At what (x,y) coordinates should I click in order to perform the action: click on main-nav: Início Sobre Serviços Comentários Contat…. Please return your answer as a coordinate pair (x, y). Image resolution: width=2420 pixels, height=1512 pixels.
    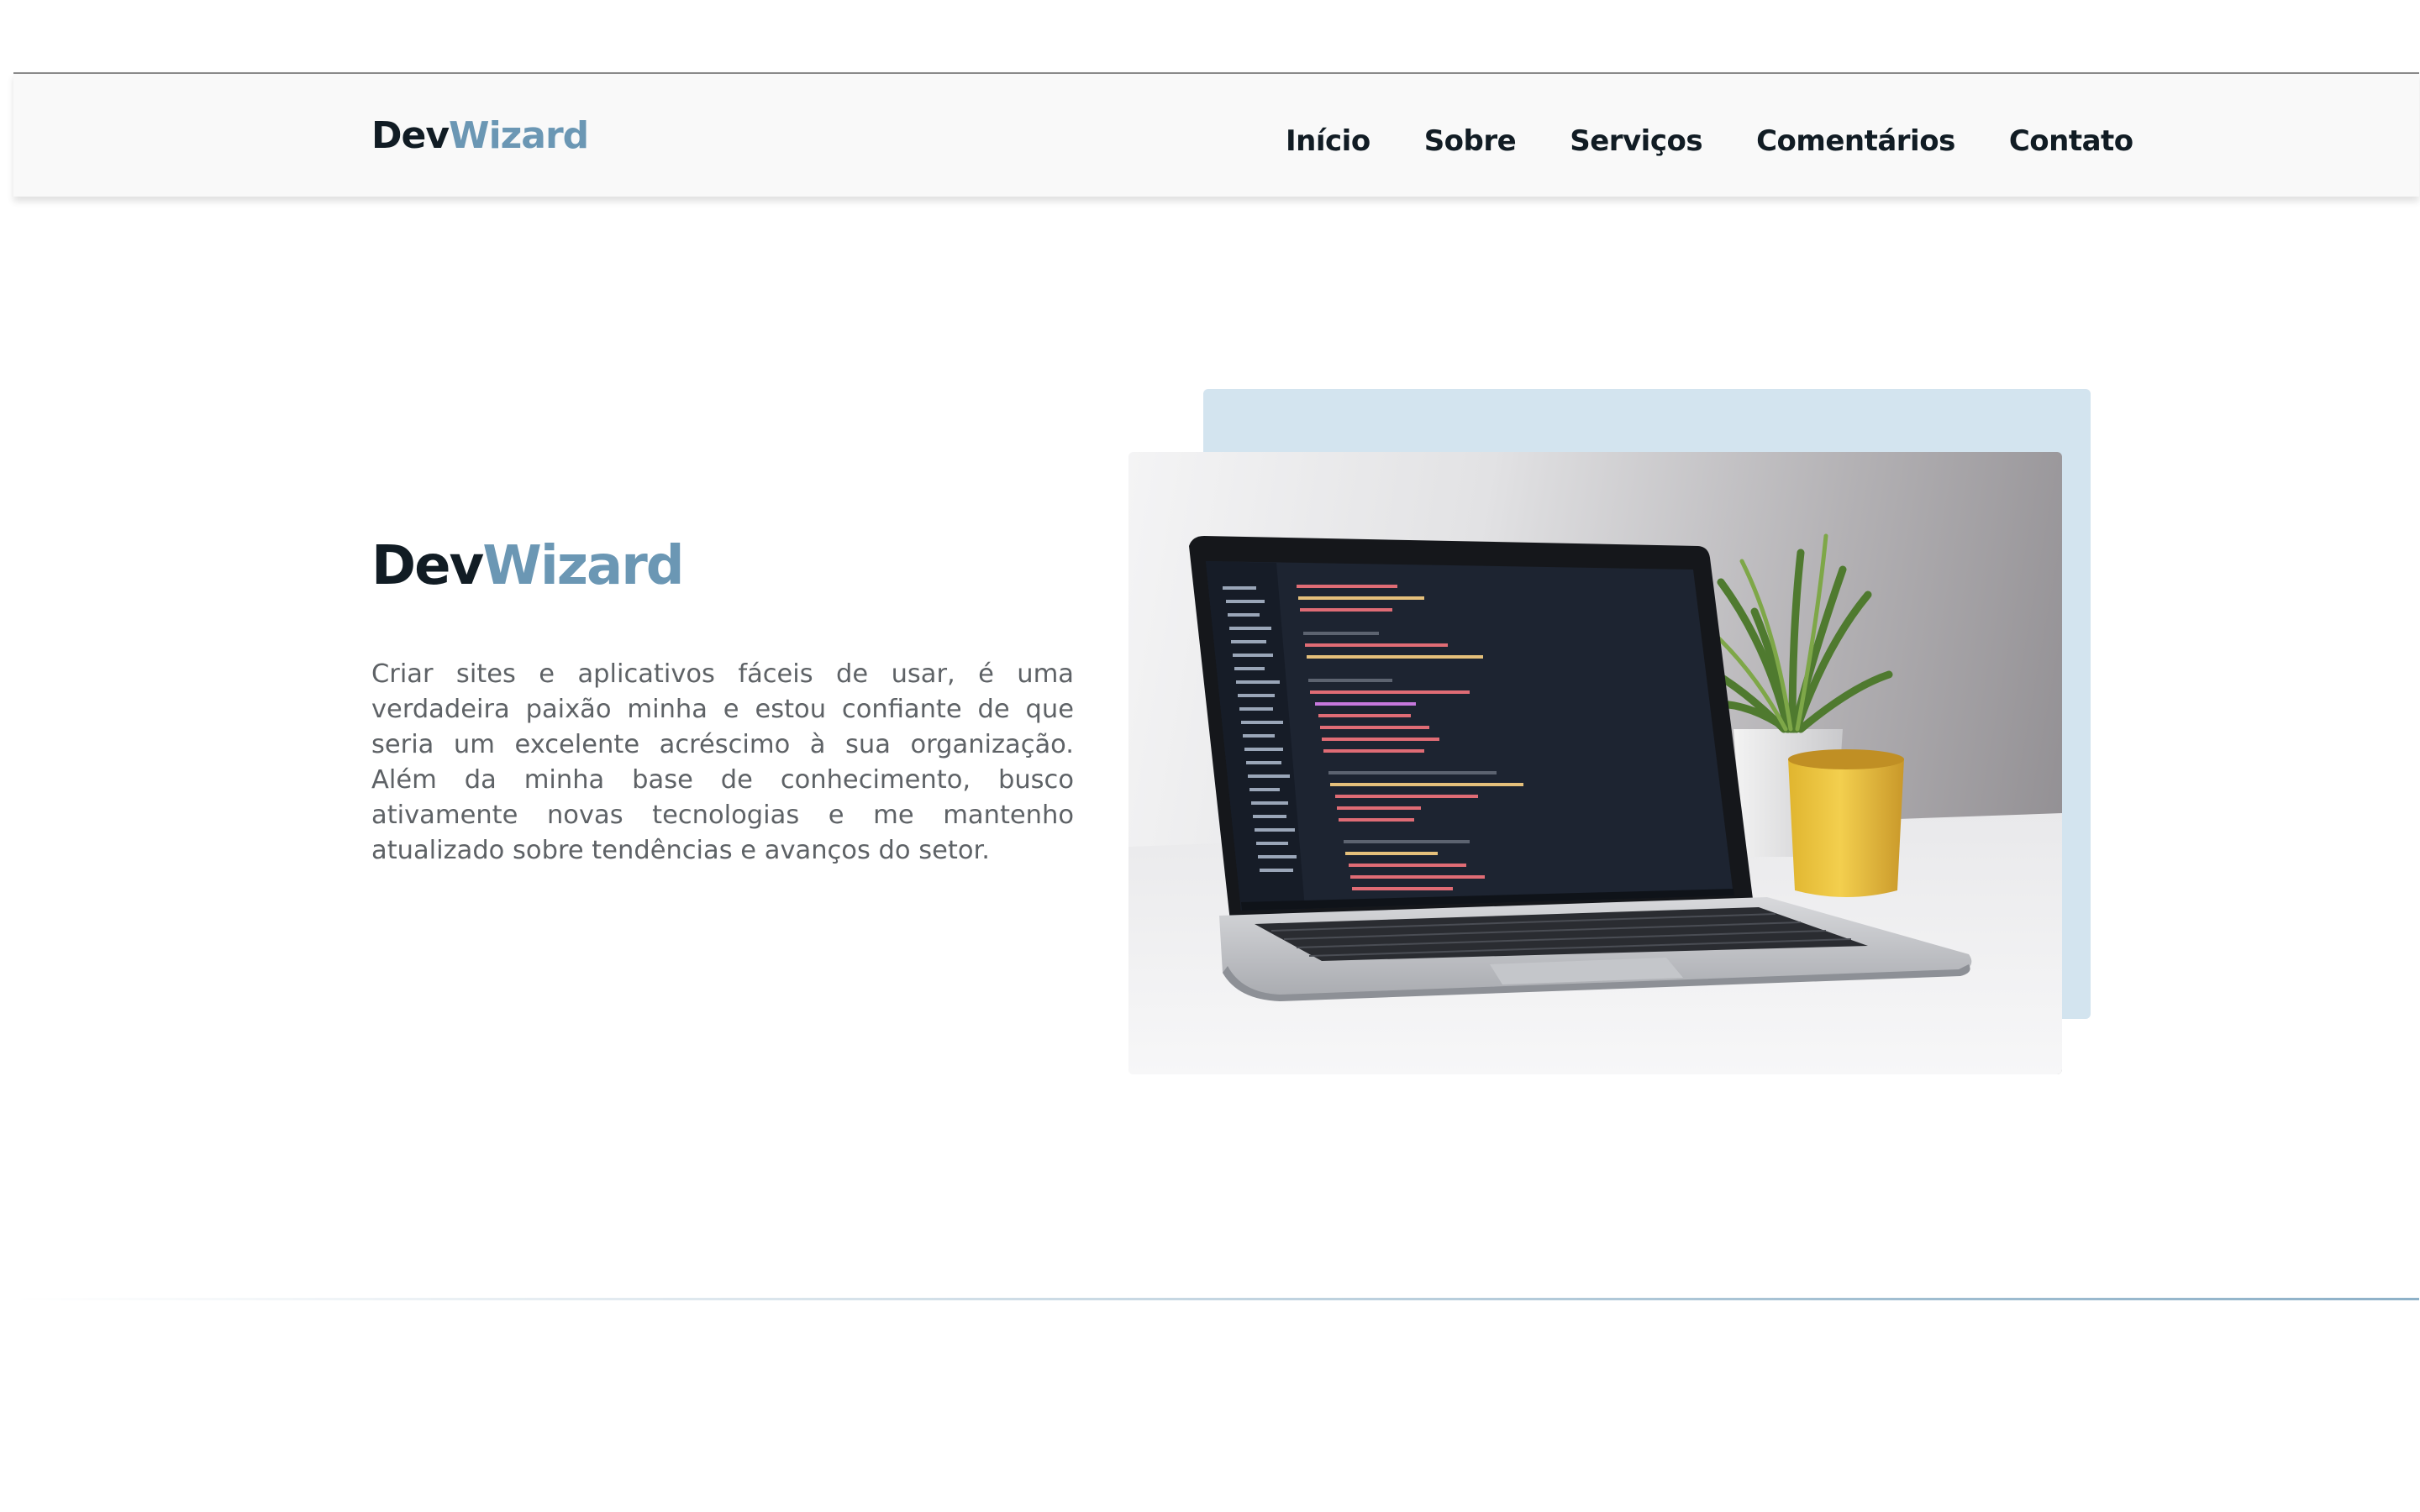
    Looking at the image, I should click on (1710, 141).